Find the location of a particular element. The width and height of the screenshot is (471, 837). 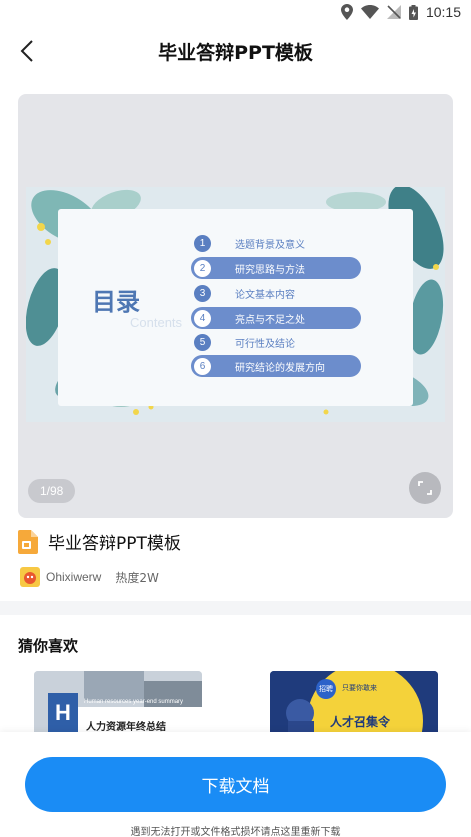

toc-item: 4 亮点与不足之处 is located at coordinates (276, 318).